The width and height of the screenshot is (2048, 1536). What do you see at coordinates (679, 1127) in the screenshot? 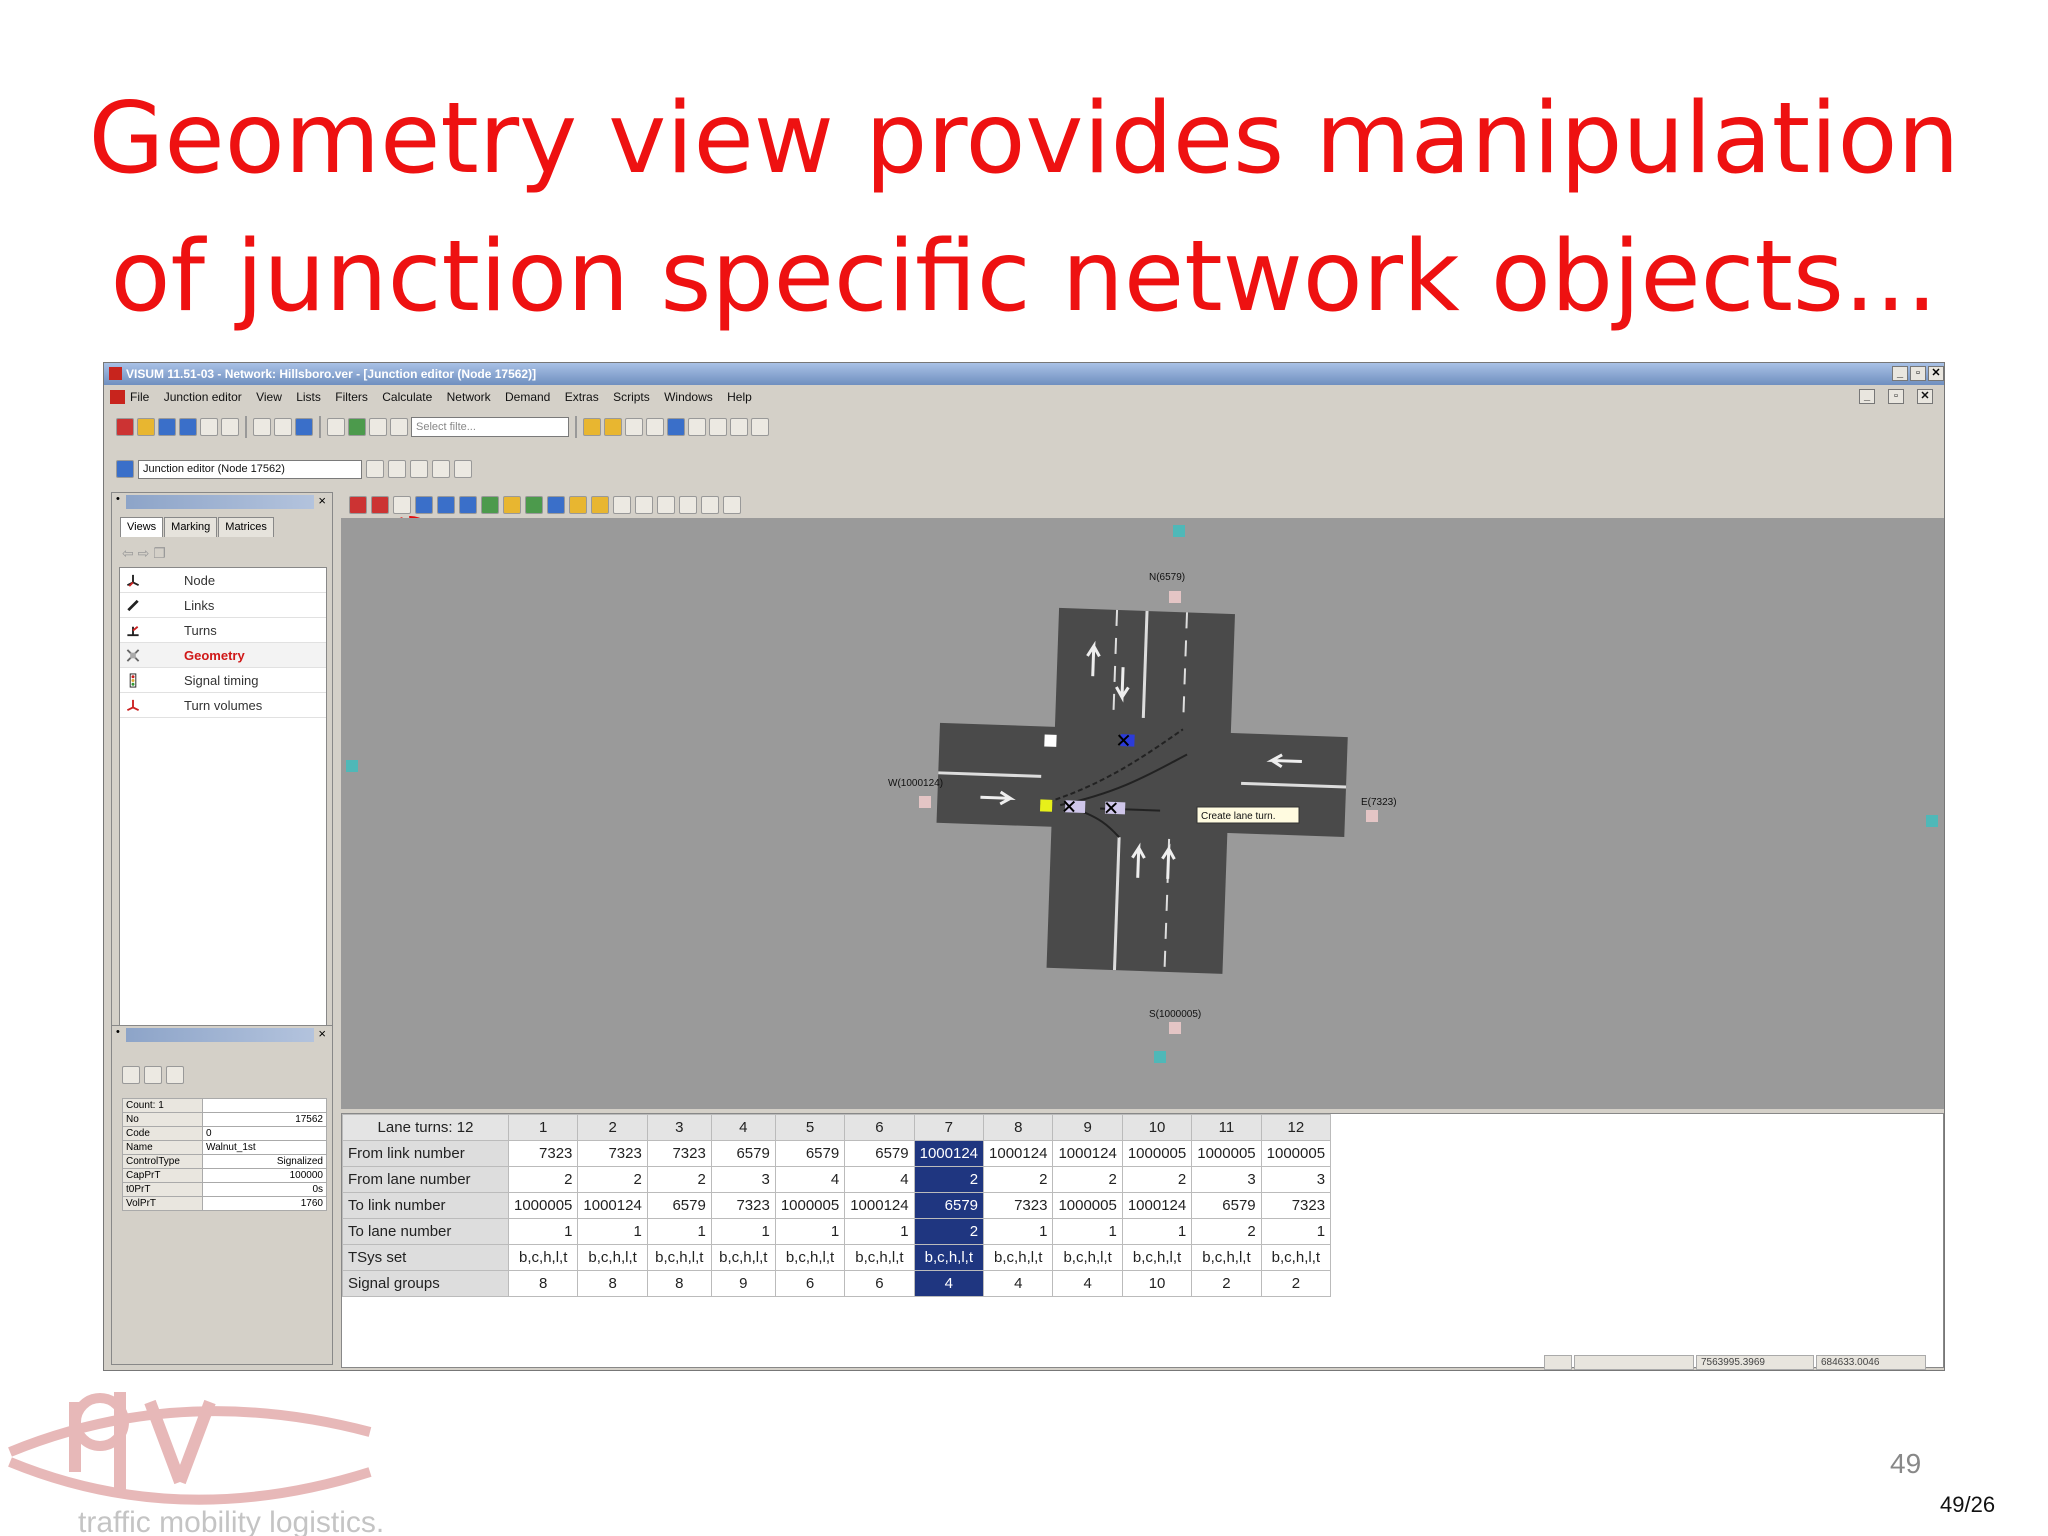
I see `lane-turn-column-header: 3` at bounding box center [679, 1127].